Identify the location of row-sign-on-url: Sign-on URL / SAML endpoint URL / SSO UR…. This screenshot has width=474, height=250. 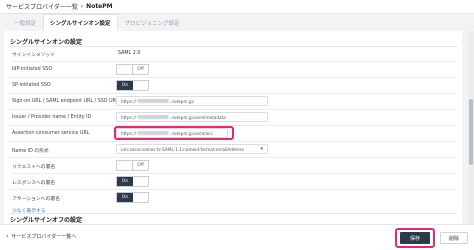
(233, 102).